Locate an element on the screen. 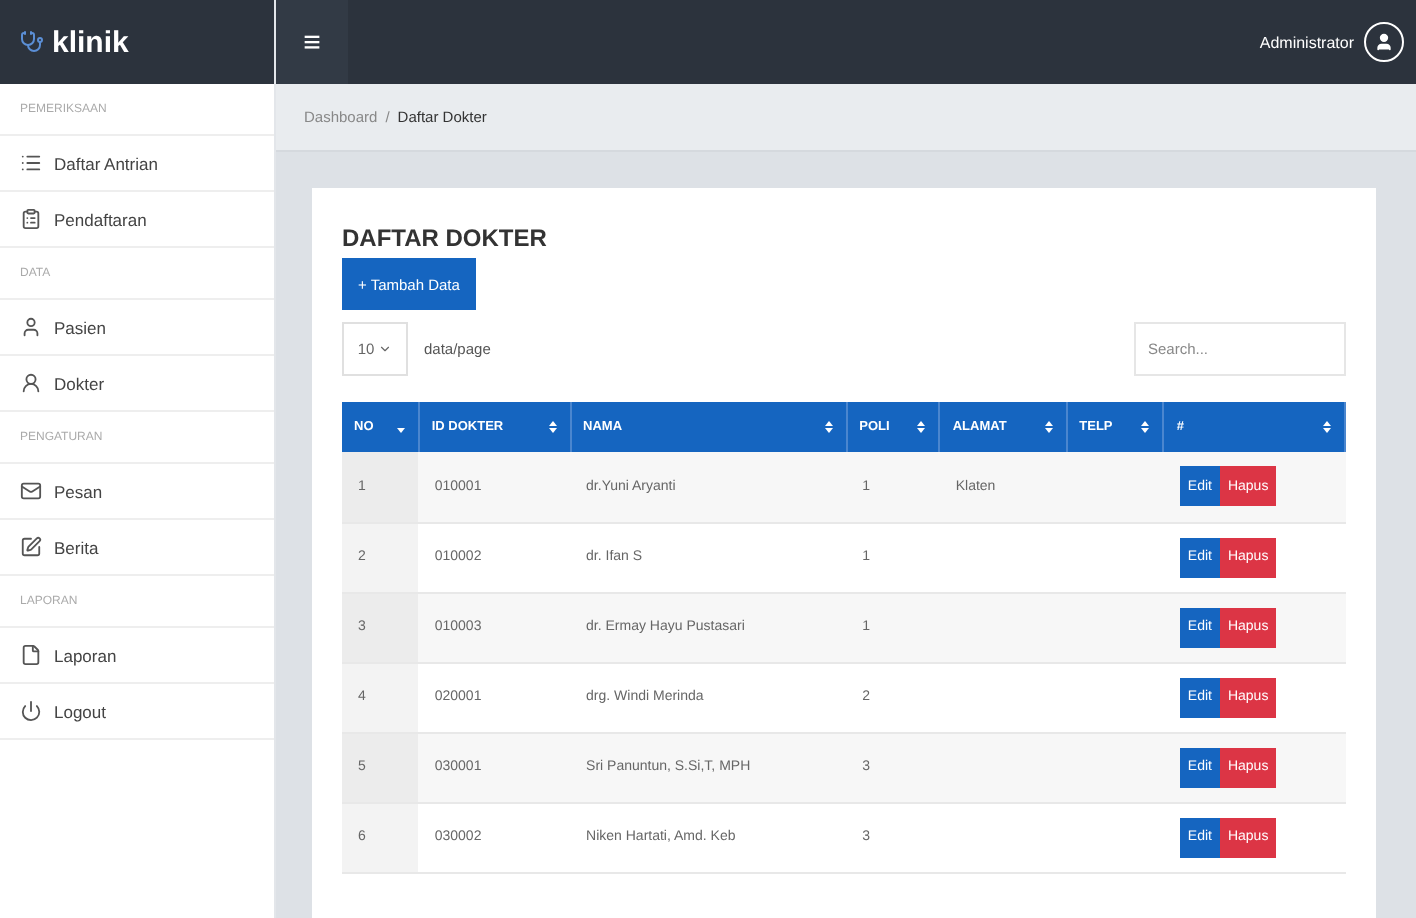 The height and width of the screenshot is (918, 1416). clipboard-icon is located at coordinates (31, 219).